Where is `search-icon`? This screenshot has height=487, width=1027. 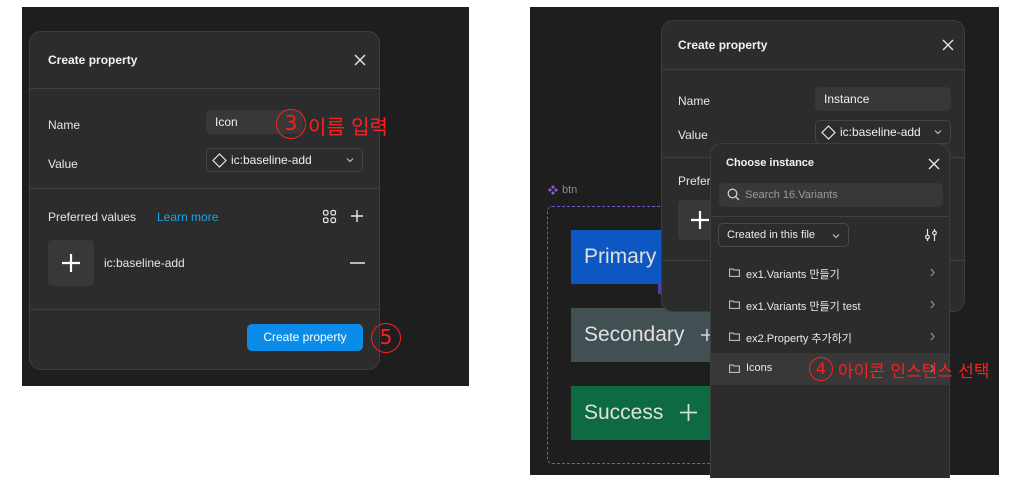 search-icon is located at coordinates (733, 194).